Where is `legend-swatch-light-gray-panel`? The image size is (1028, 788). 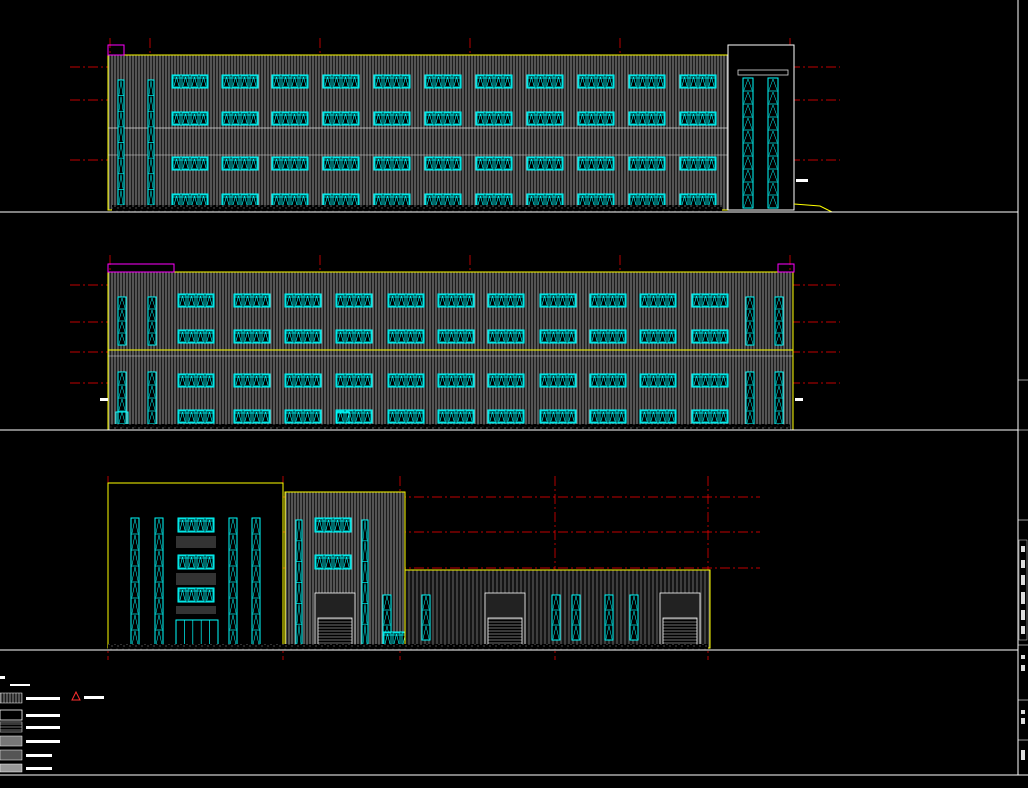 legend-swatch-light-gray-panel is located at coordinates (11, 768).